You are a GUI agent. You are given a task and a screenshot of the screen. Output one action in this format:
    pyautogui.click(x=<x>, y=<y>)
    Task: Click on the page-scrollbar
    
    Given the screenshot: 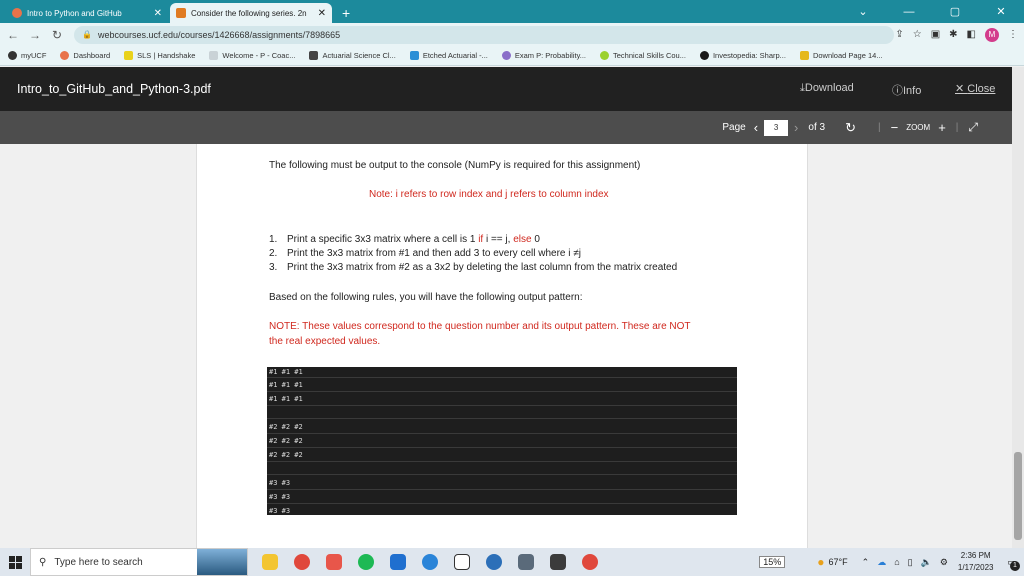 What is the action you would take?
    pyautogui.click(x=1018, y=307)
    